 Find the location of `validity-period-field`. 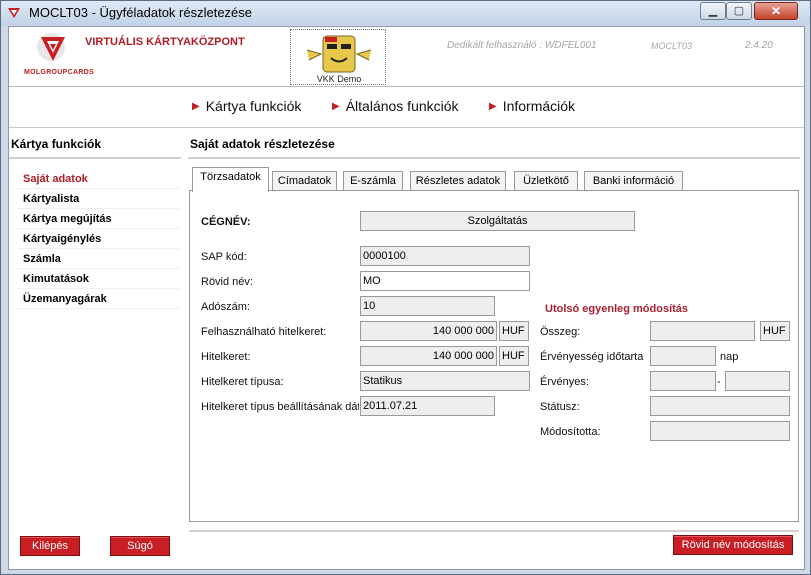

validity-period-field is located at coordinates (683, 356).